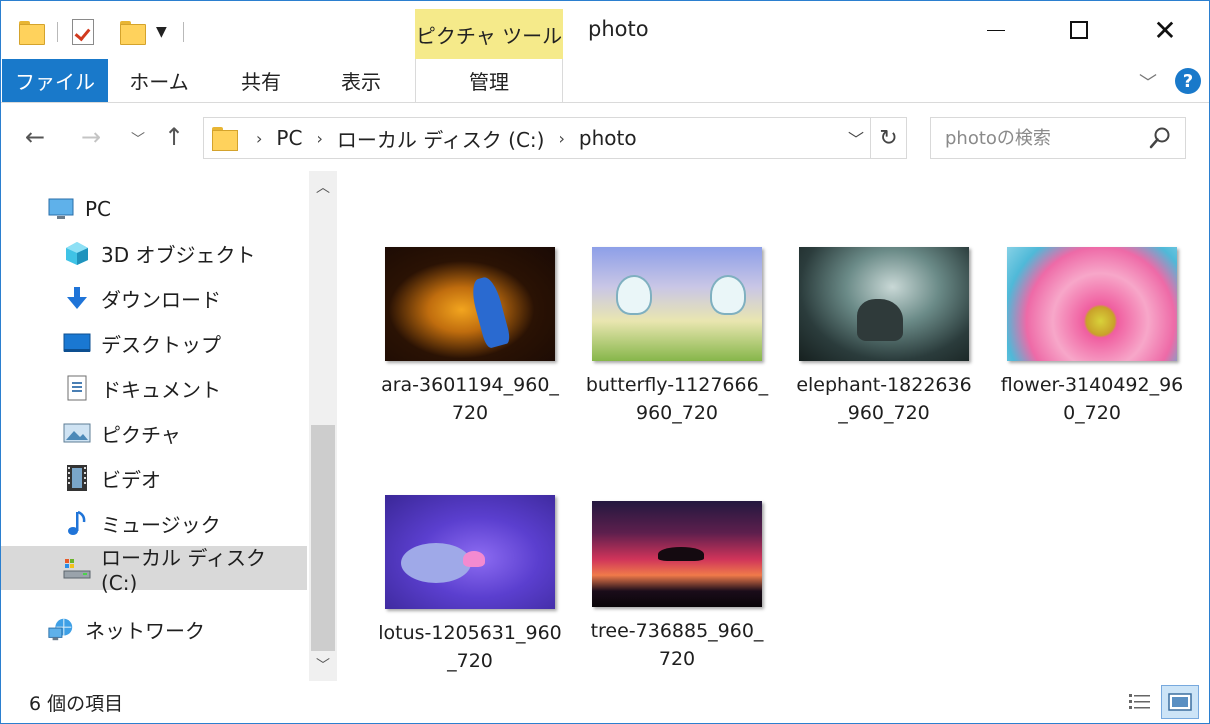 The height and width of the screenshot is (724, 1210). I want to click on details-view-button, so click(1140, 702).